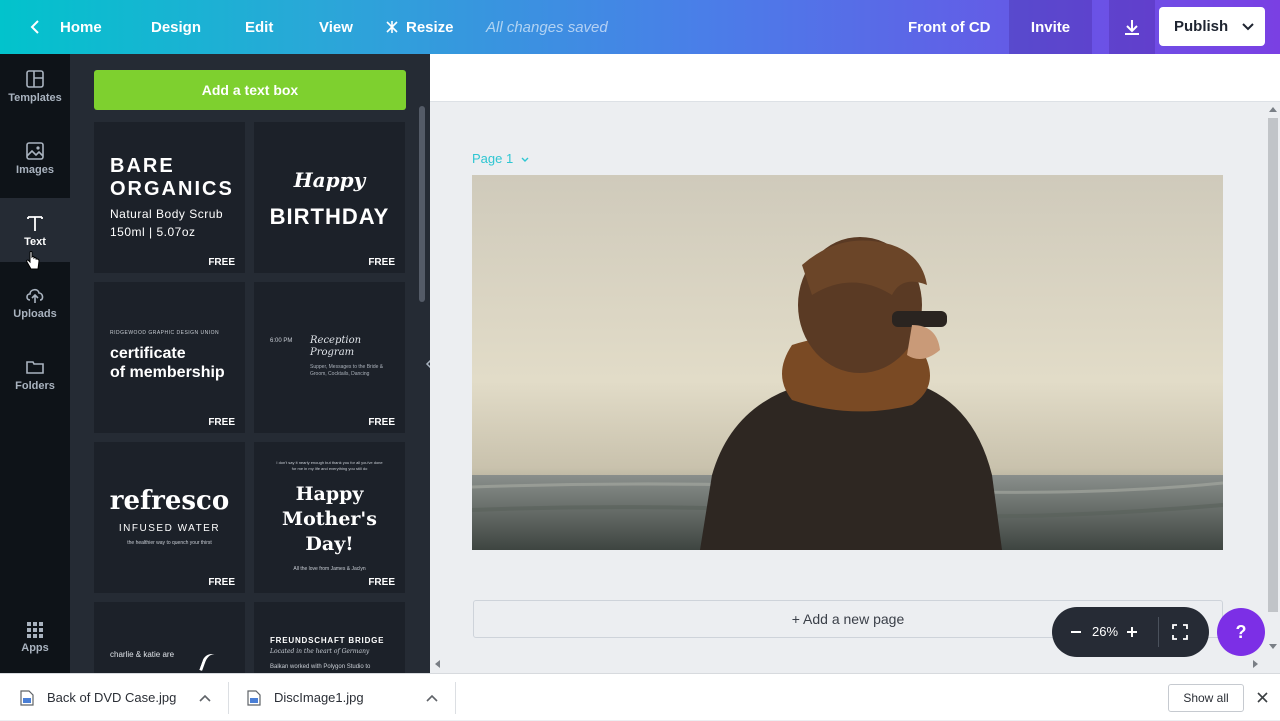  What do you see at coordinates (305, 697) in the screenshot?
I see `download-item-2: DiscImage1.jpg` at bounding box center [305, 697].